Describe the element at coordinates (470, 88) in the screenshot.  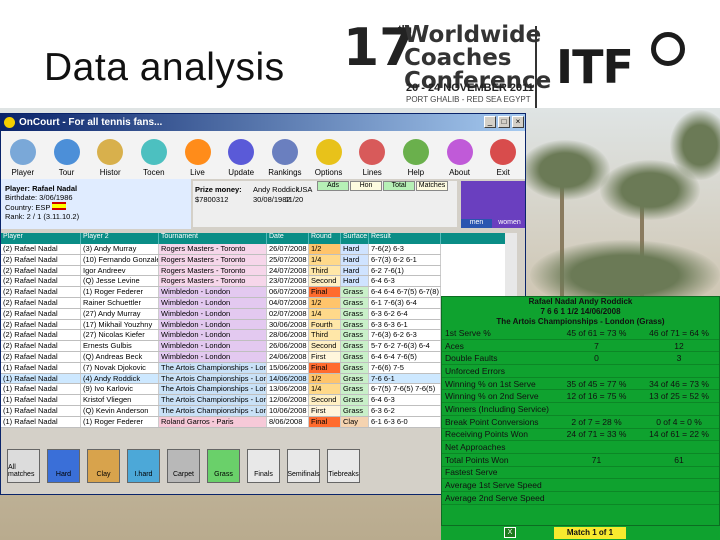
I see `logo-dates: 20 - 24 NOVEMBER 2011` at that location.